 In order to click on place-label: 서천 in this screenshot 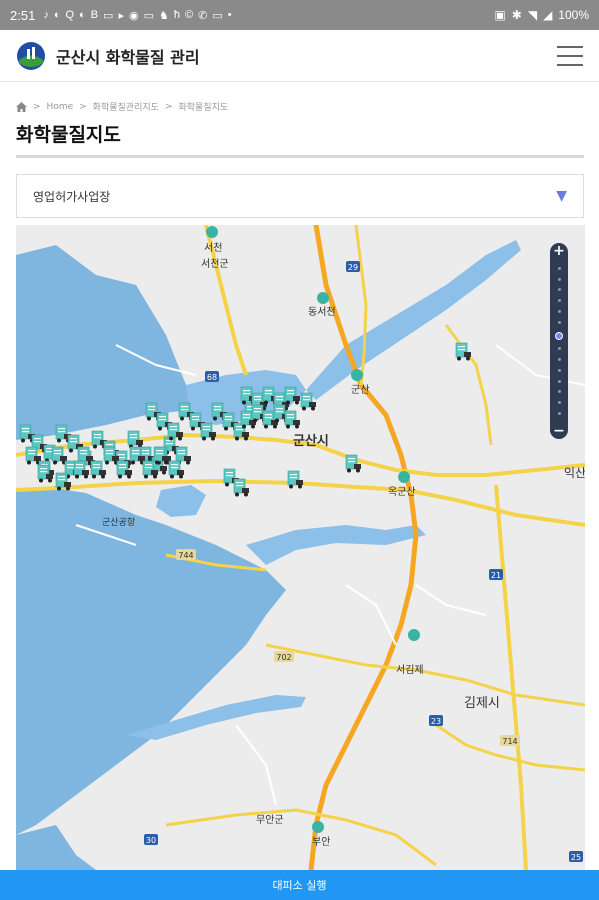, I will do `click(213, 248)`.